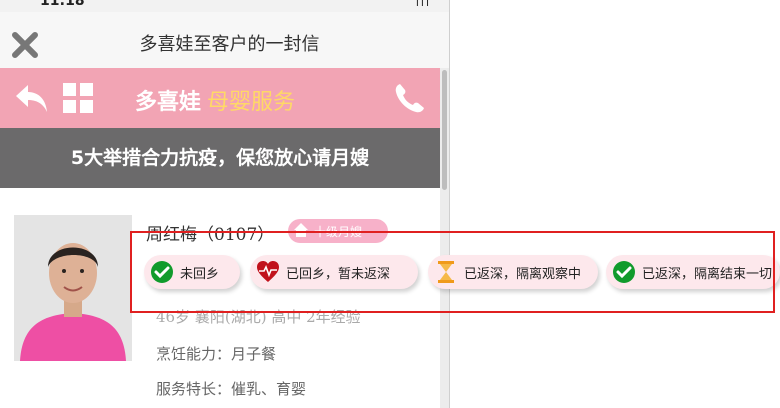 The height and width of the screenshot is (408, 780). I want to click on brand-name: 多喜娃, so click(168, 102).